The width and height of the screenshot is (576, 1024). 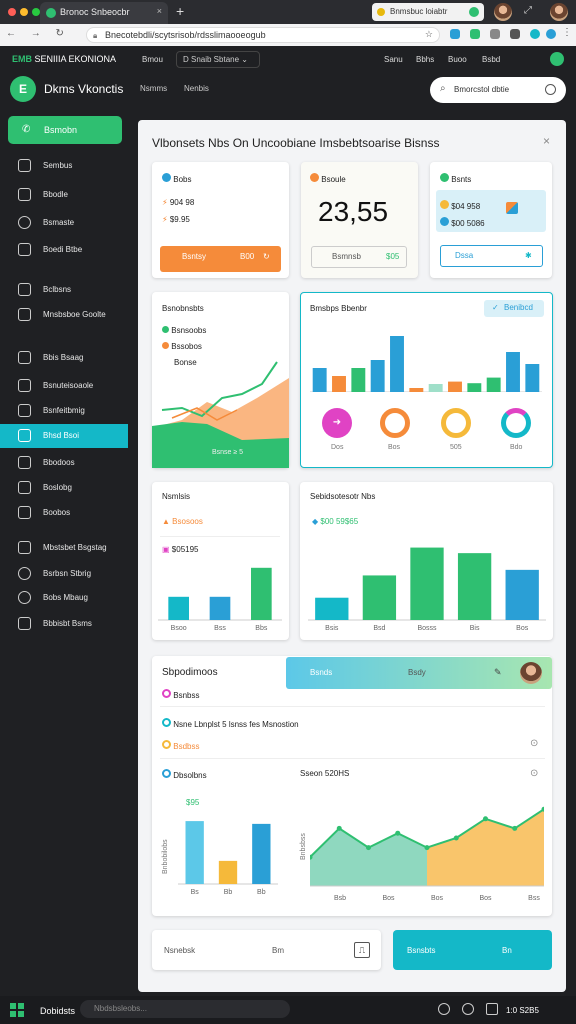 I want to click on primary-action-button: ✆ Bsmobn, so click(x=65, y=130).